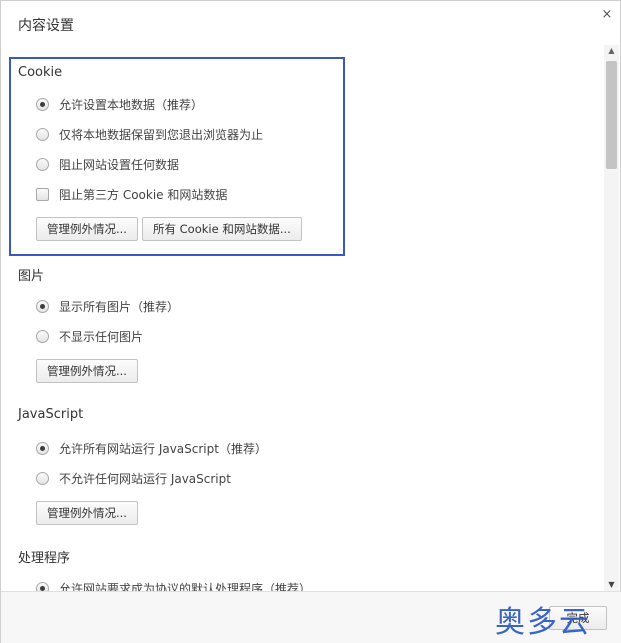  Describe the element at coordinates (31, 276) in the screenshot. I see `section-title-images: 图片` at that location.